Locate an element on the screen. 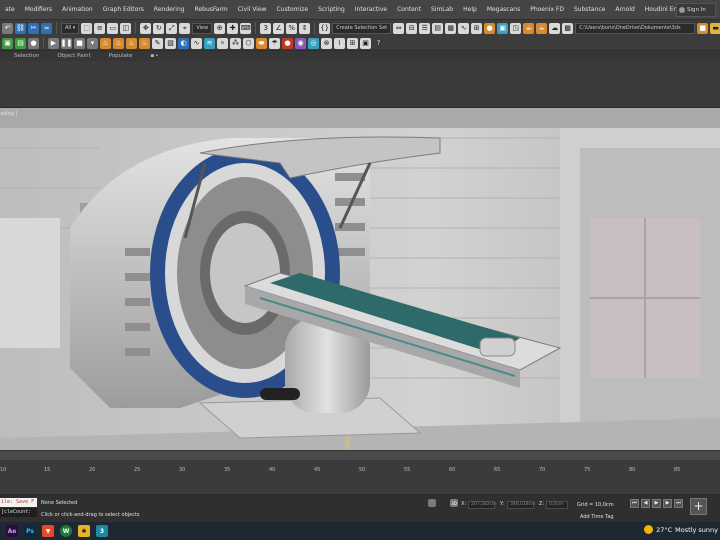 Image resolution: width=720 pixels, height=540 pixels. phoenix-ocean-icon: ≋ is located at coordinates (209, 43).